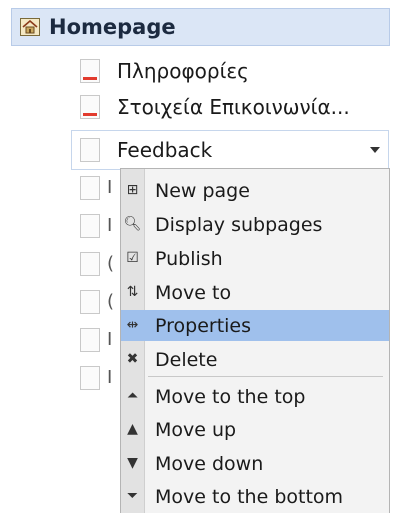 This screenshot has height=513, width=413. I want to click on menu-item-label: Move up, so click(196, 429).